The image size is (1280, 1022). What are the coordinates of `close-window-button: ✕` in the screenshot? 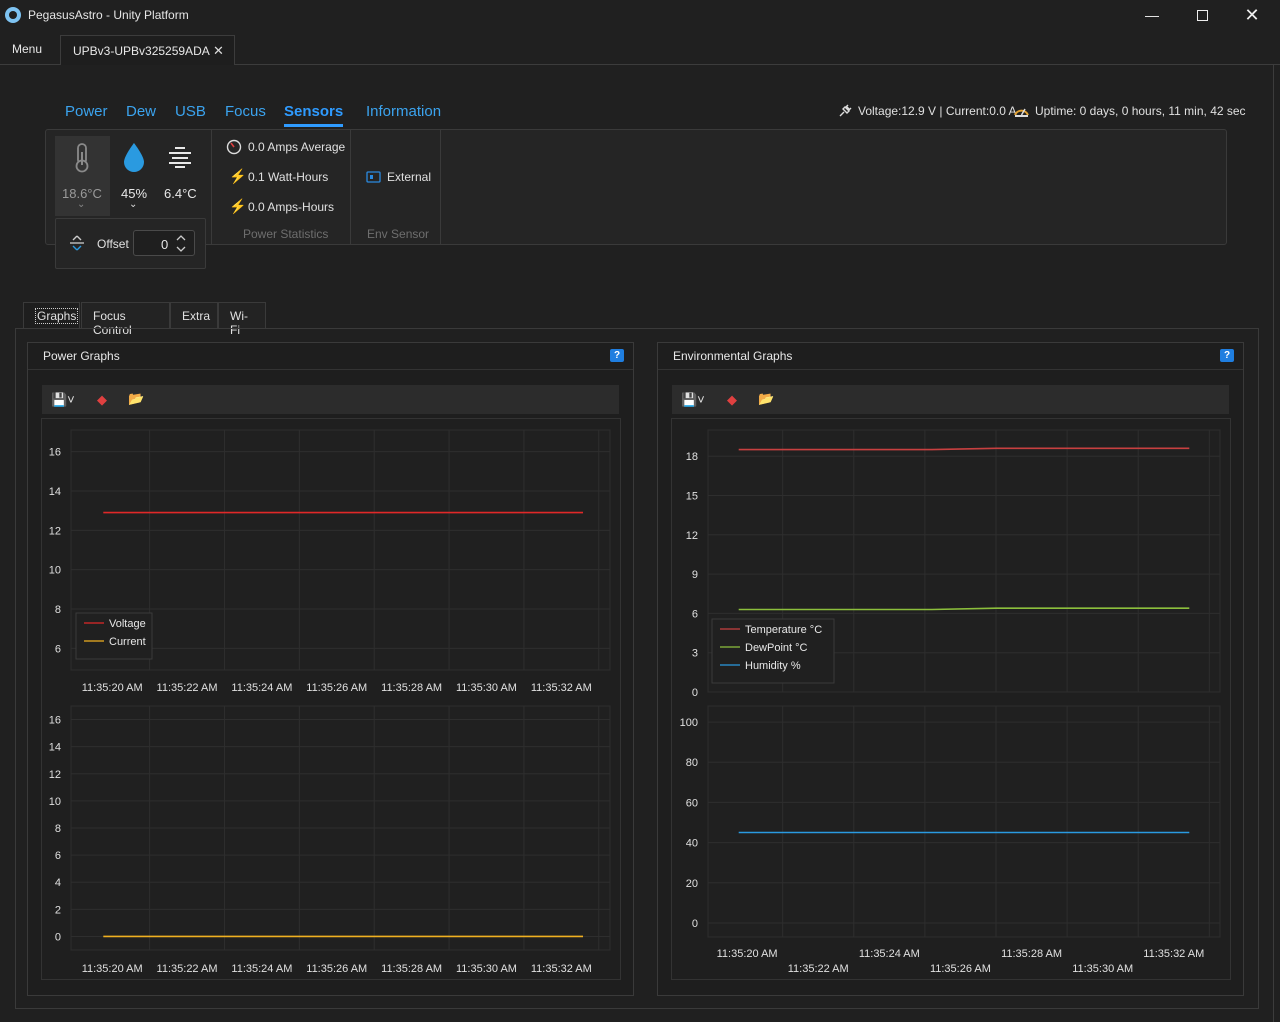 It's located at (1252, 15).